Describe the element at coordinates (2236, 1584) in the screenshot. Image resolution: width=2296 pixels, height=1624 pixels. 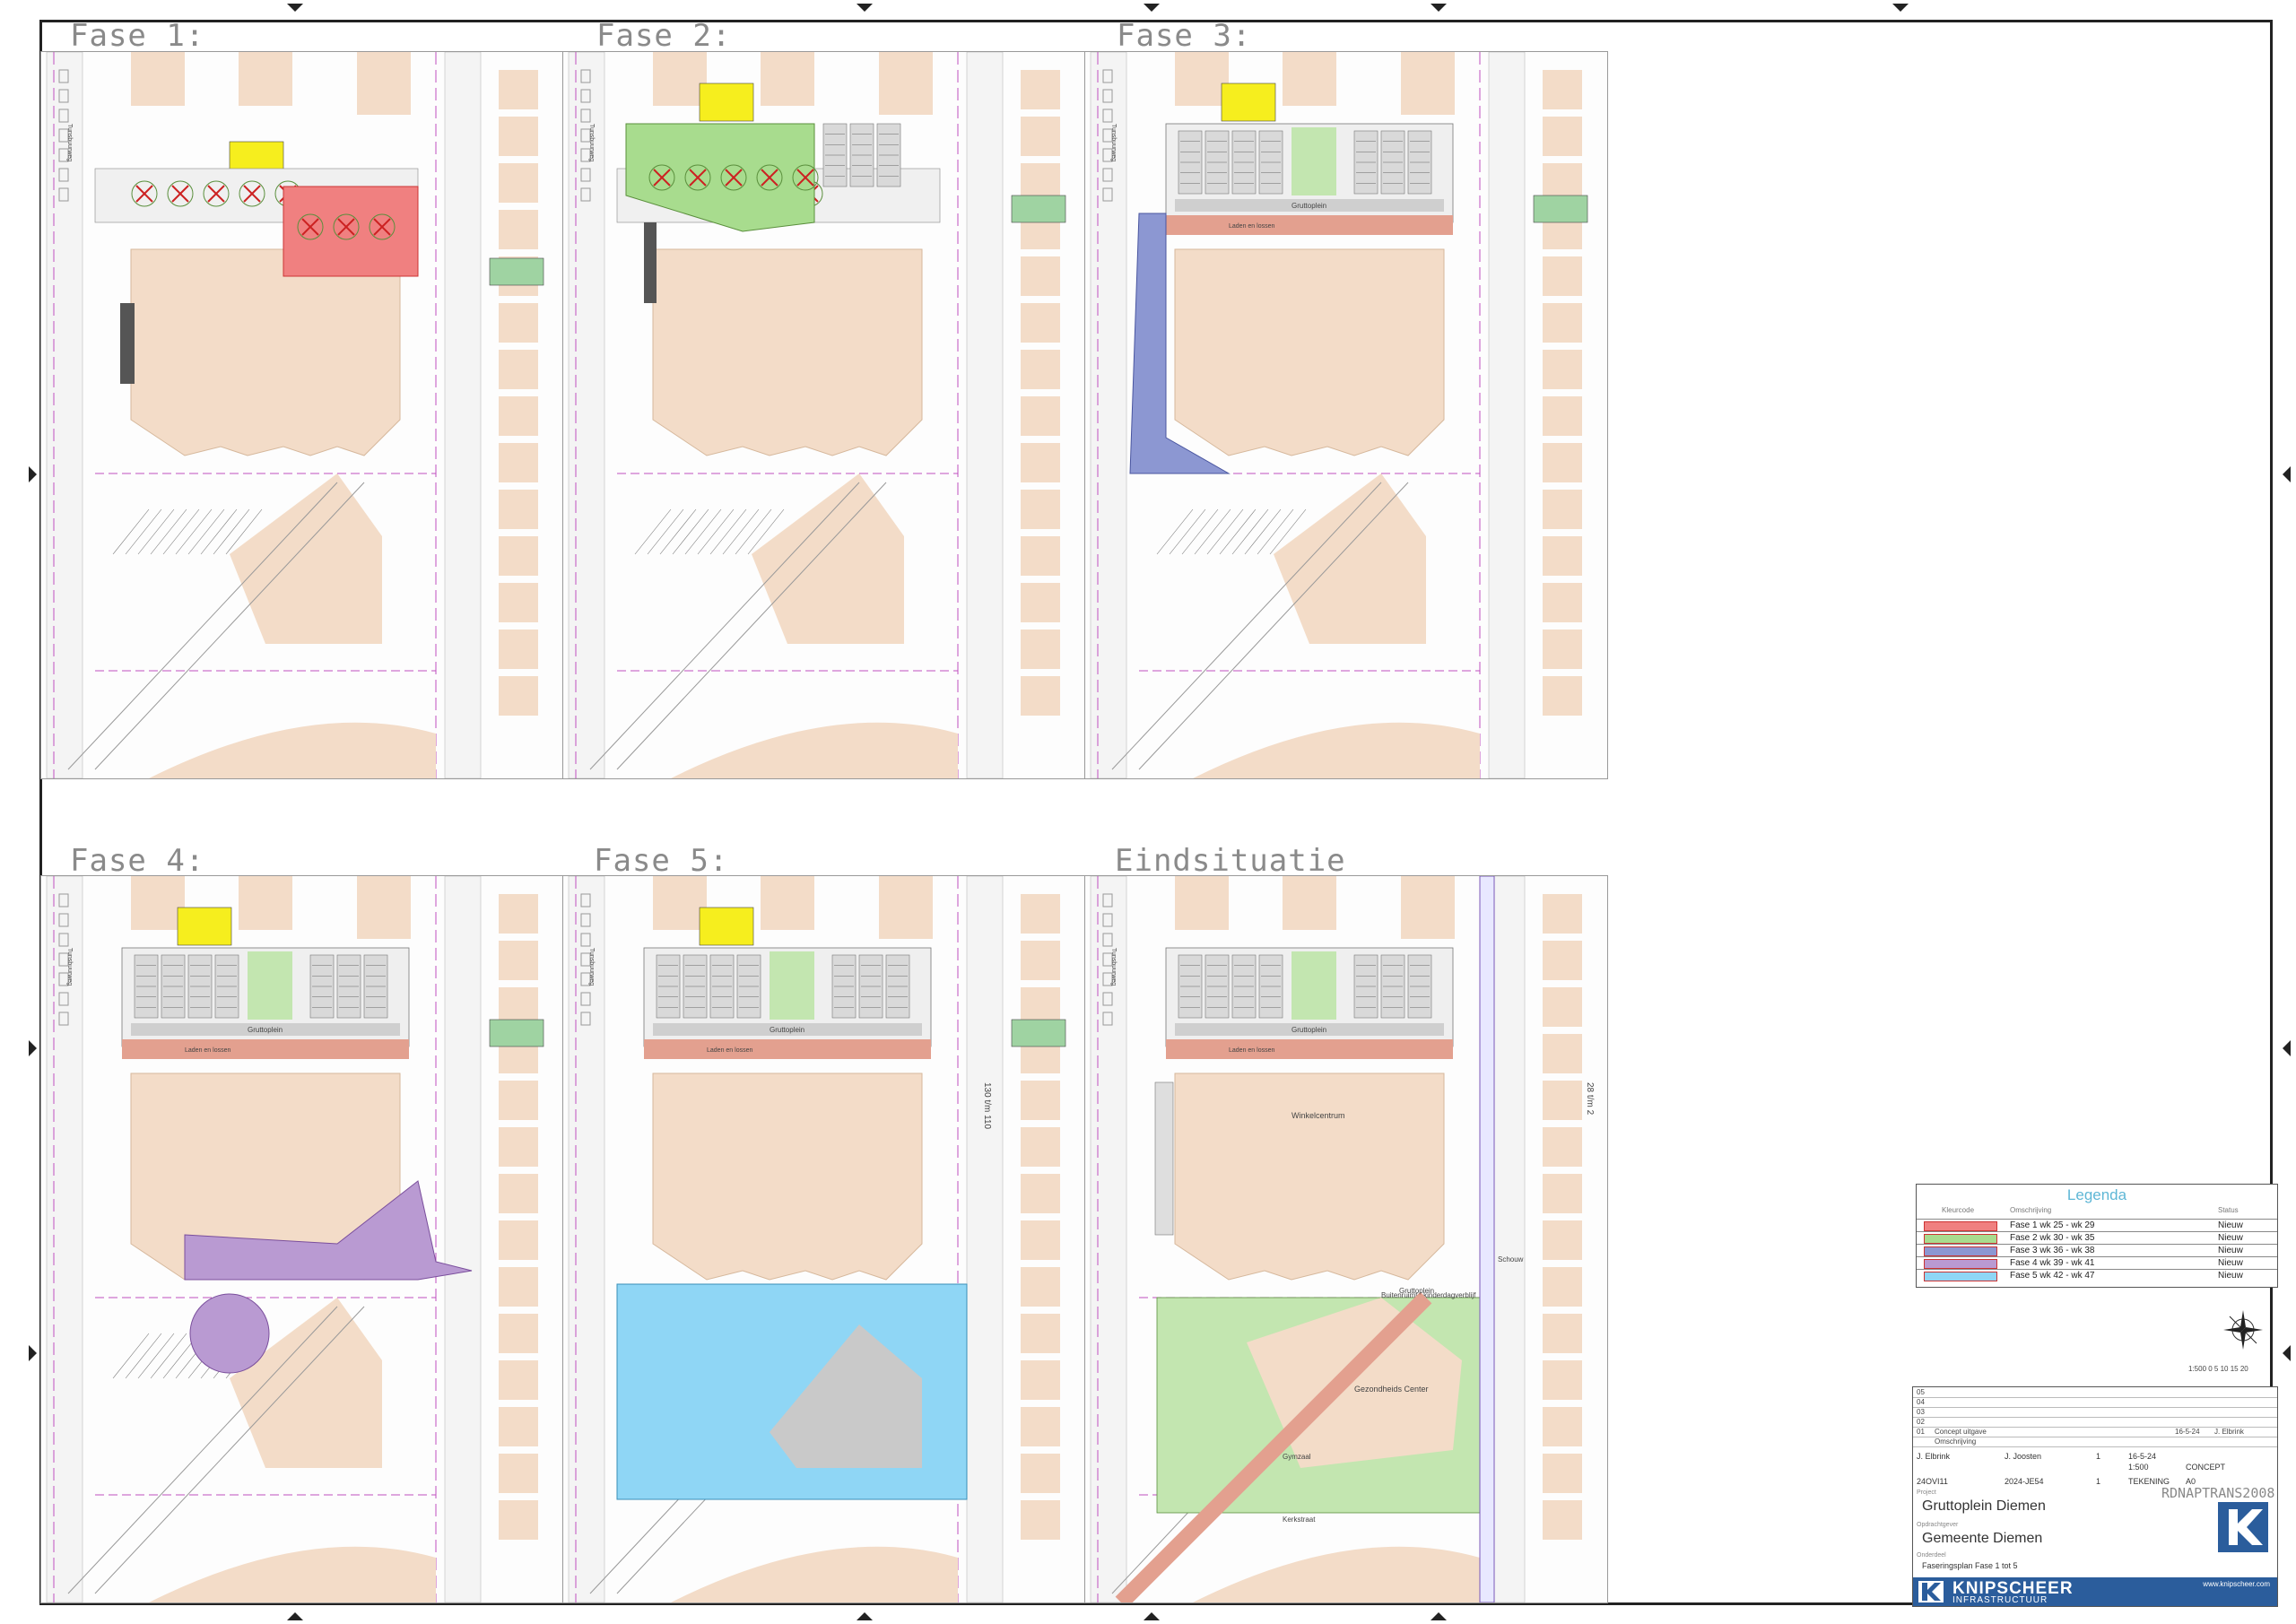
I see `company-website: www.knipscheer.com` at that location.